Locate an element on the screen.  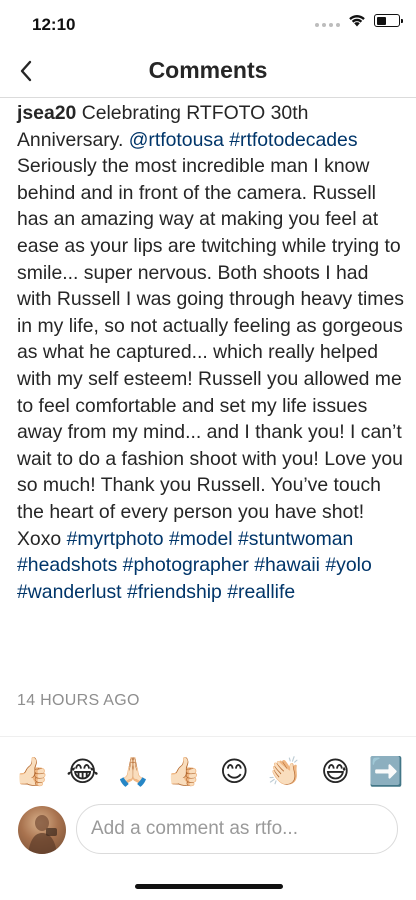
hashtag-link: #friendship is located at coordinates (174, 592).